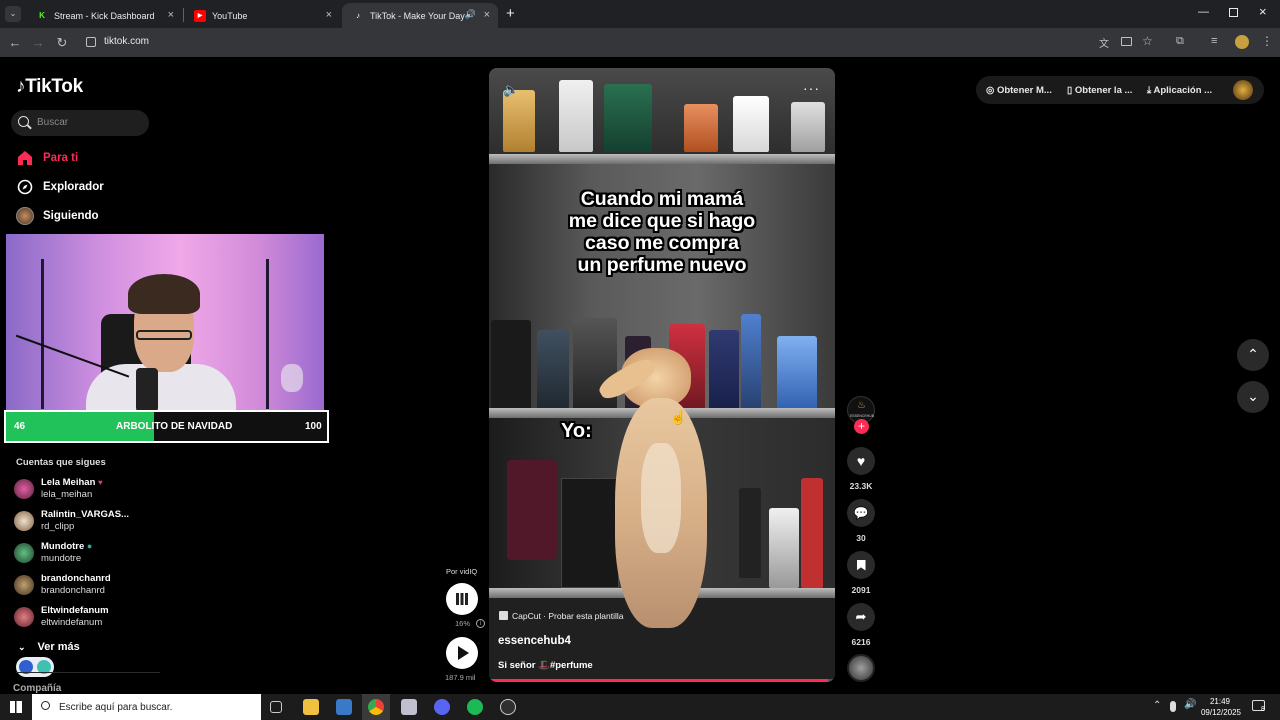 This screenshot has width=1280, height=720. I want to click on microphone-icon, so click(1173, 706).